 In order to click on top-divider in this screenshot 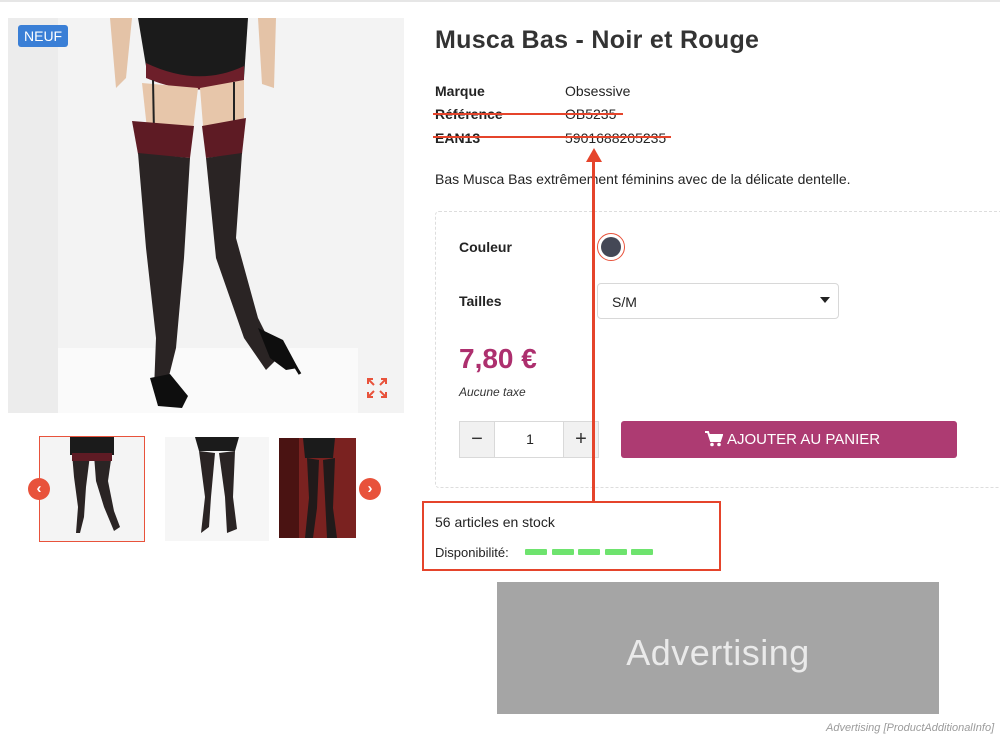, I will do `click(500, 1)`.